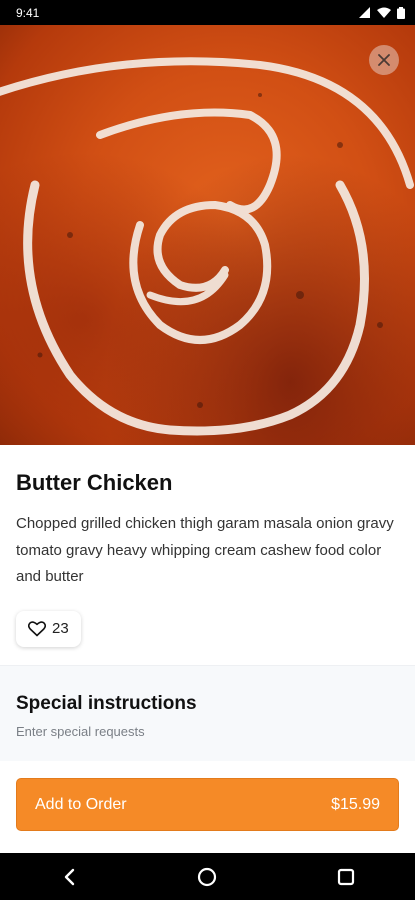 This screenshot has height=900, width=415. Describe the element at coordinates (37, 628) in the screenshot. I see `heart-icon` at that location.